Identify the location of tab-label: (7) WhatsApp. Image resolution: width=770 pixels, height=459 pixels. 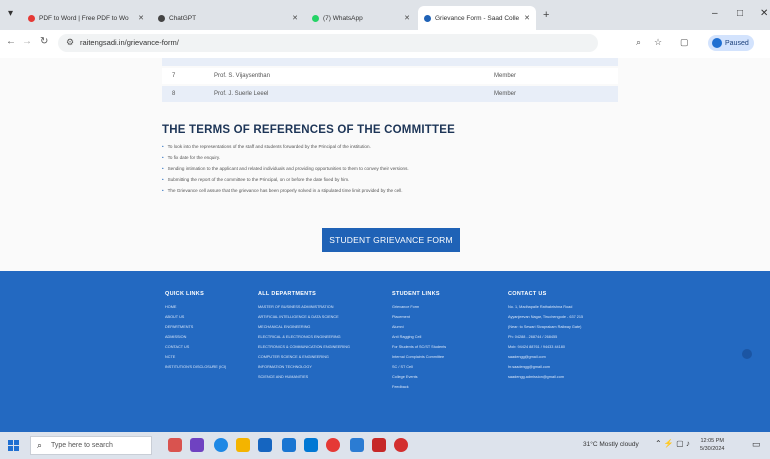
(343, 18).